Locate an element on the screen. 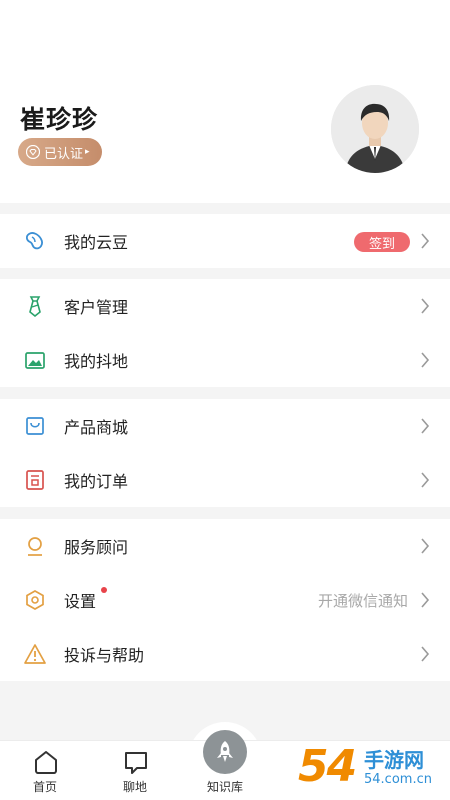 The height and width of the screenshot is (800, 450). group-customers: 客户管理 我的抖地 is located at coordinates (225, 333).